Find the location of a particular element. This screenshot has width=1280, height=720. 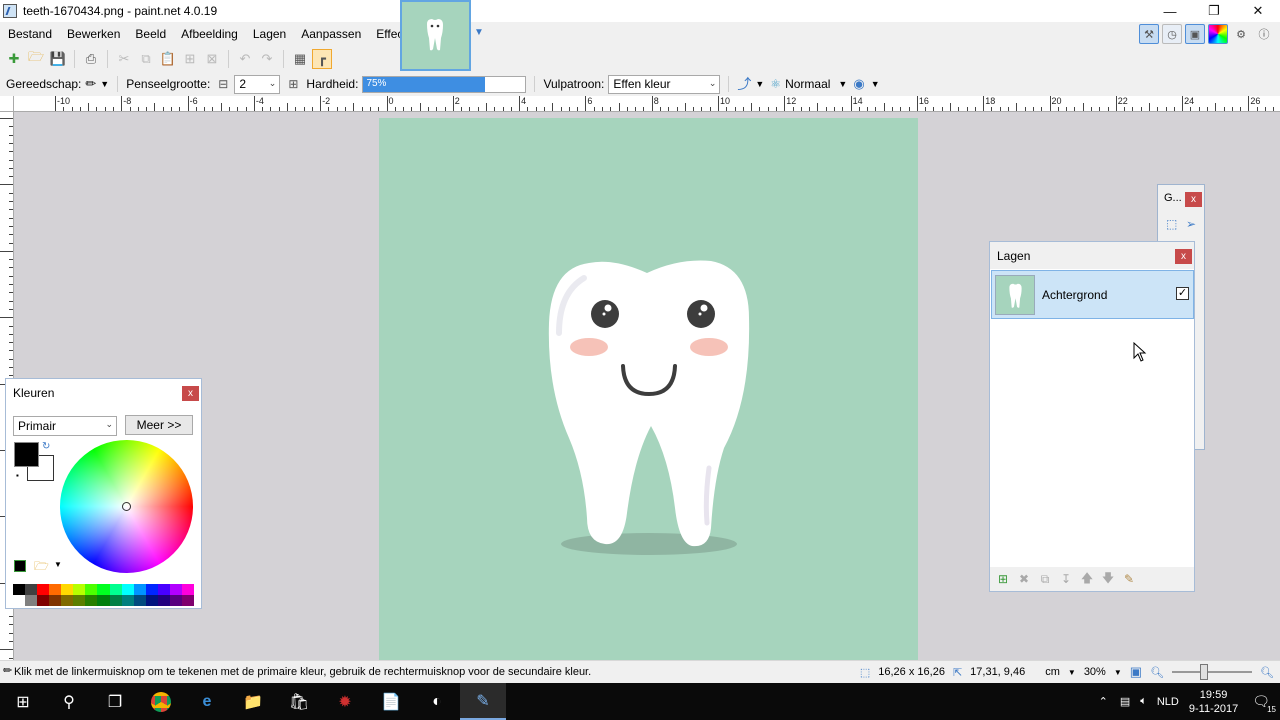

layers-window-close-button: x is located at coordinates (1183, 256).